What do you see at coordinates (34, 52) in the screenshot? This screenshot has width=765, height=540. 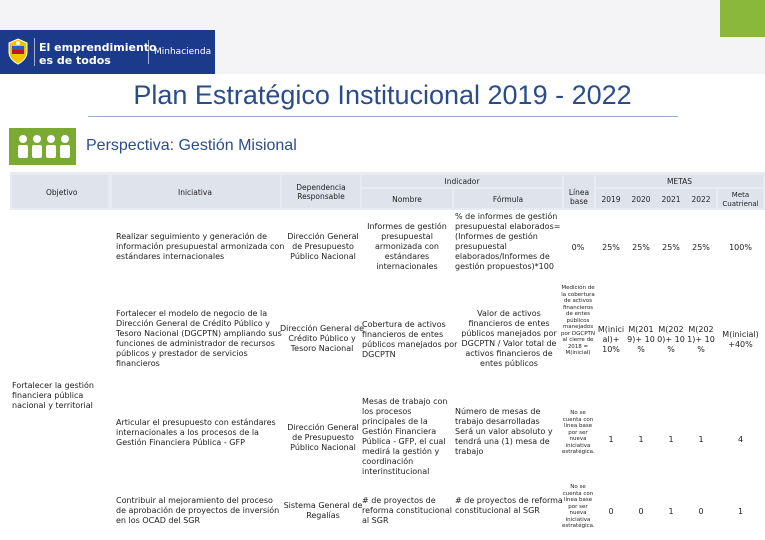 I see `brand-divider` at bounding box center [34, 52].